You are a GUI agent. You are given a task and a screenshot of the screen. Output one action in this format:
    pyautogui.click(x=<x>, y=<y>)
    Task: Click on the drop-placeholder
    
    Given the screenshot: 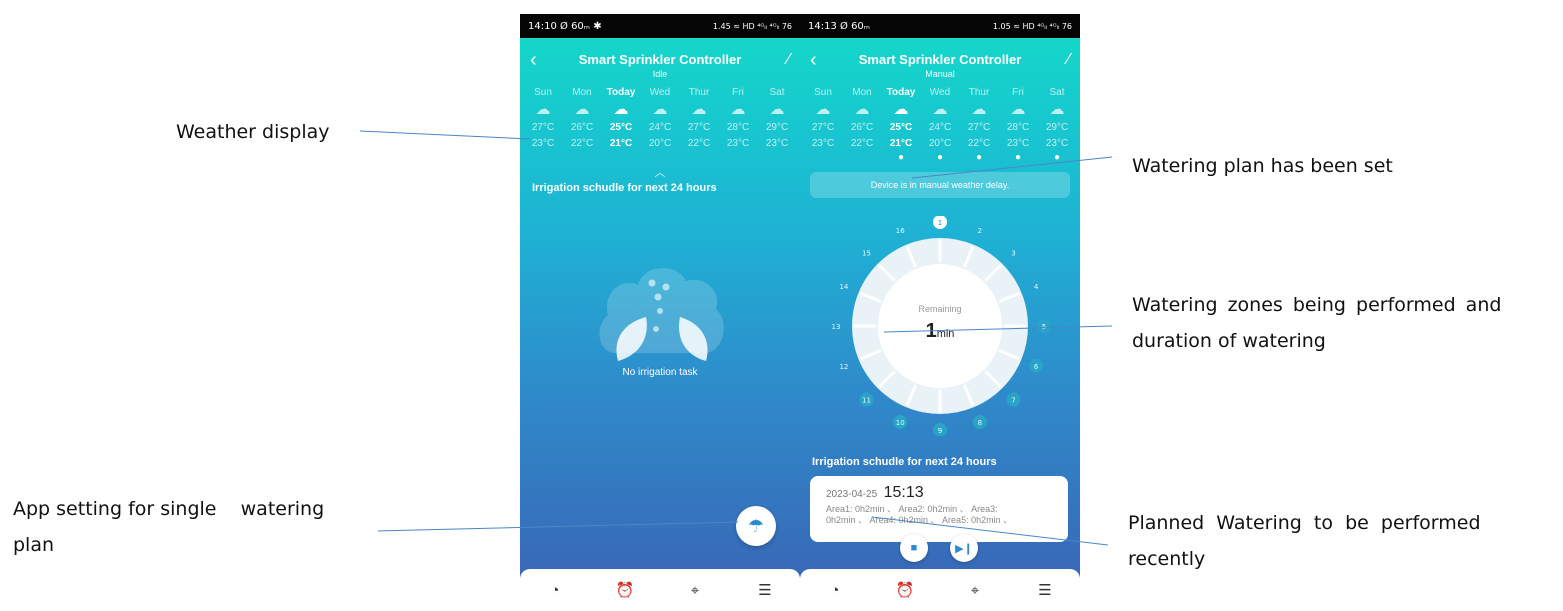 What is the action you would take?
    pyautogui.click(x=823, y=159)
    